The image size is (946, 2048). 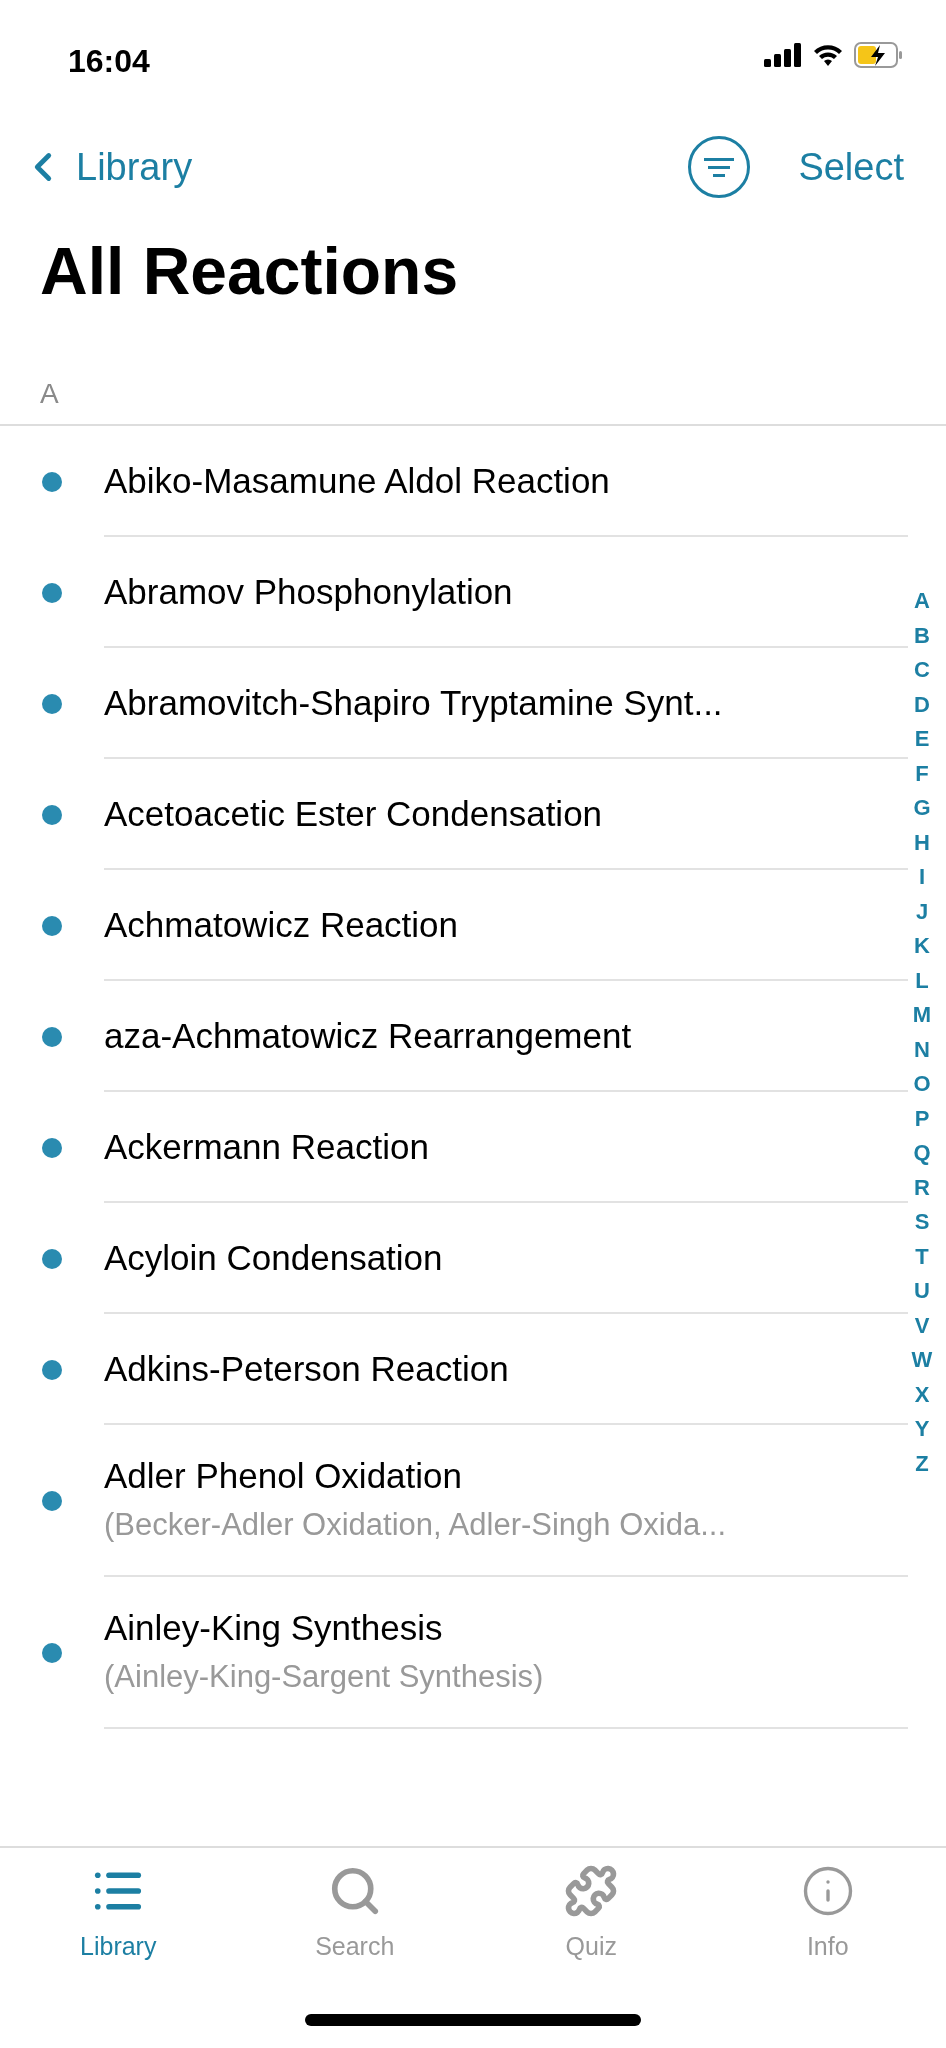 I want to click on index-letter: Y, so click(x=922, y=1429).